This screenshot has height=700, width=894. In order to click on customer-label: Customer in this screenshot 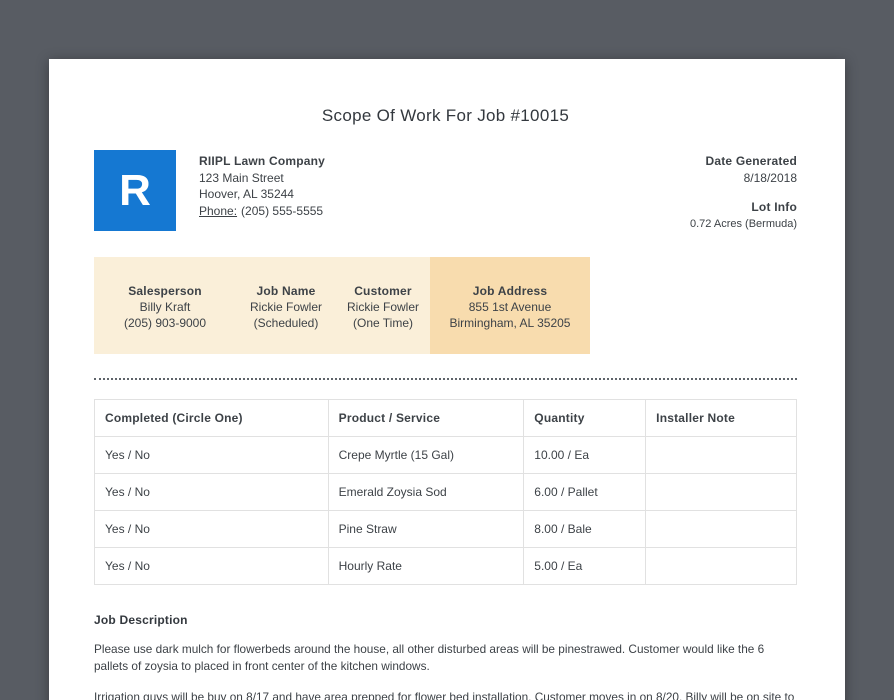, I will do `click(383, 291)`.